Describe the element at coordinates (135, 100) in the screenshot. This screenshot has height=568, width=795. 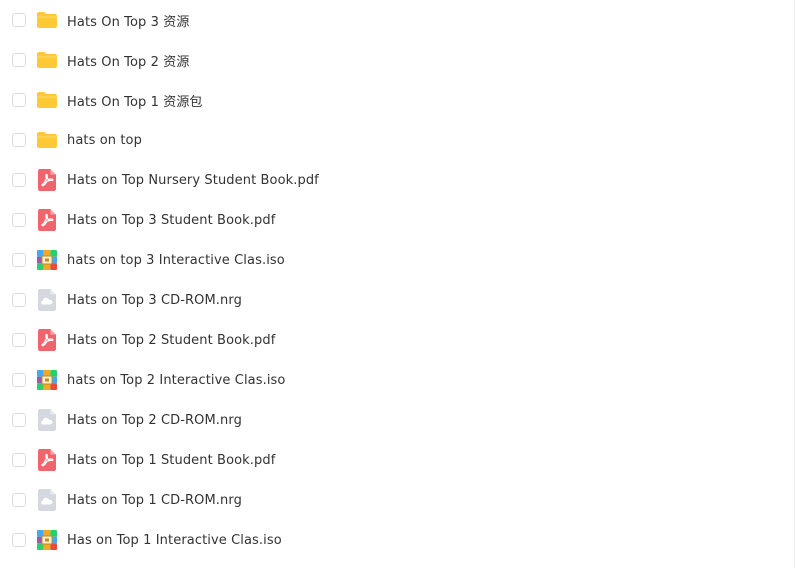
I see `file-name: Hats On Top 1 资源包` at that location.